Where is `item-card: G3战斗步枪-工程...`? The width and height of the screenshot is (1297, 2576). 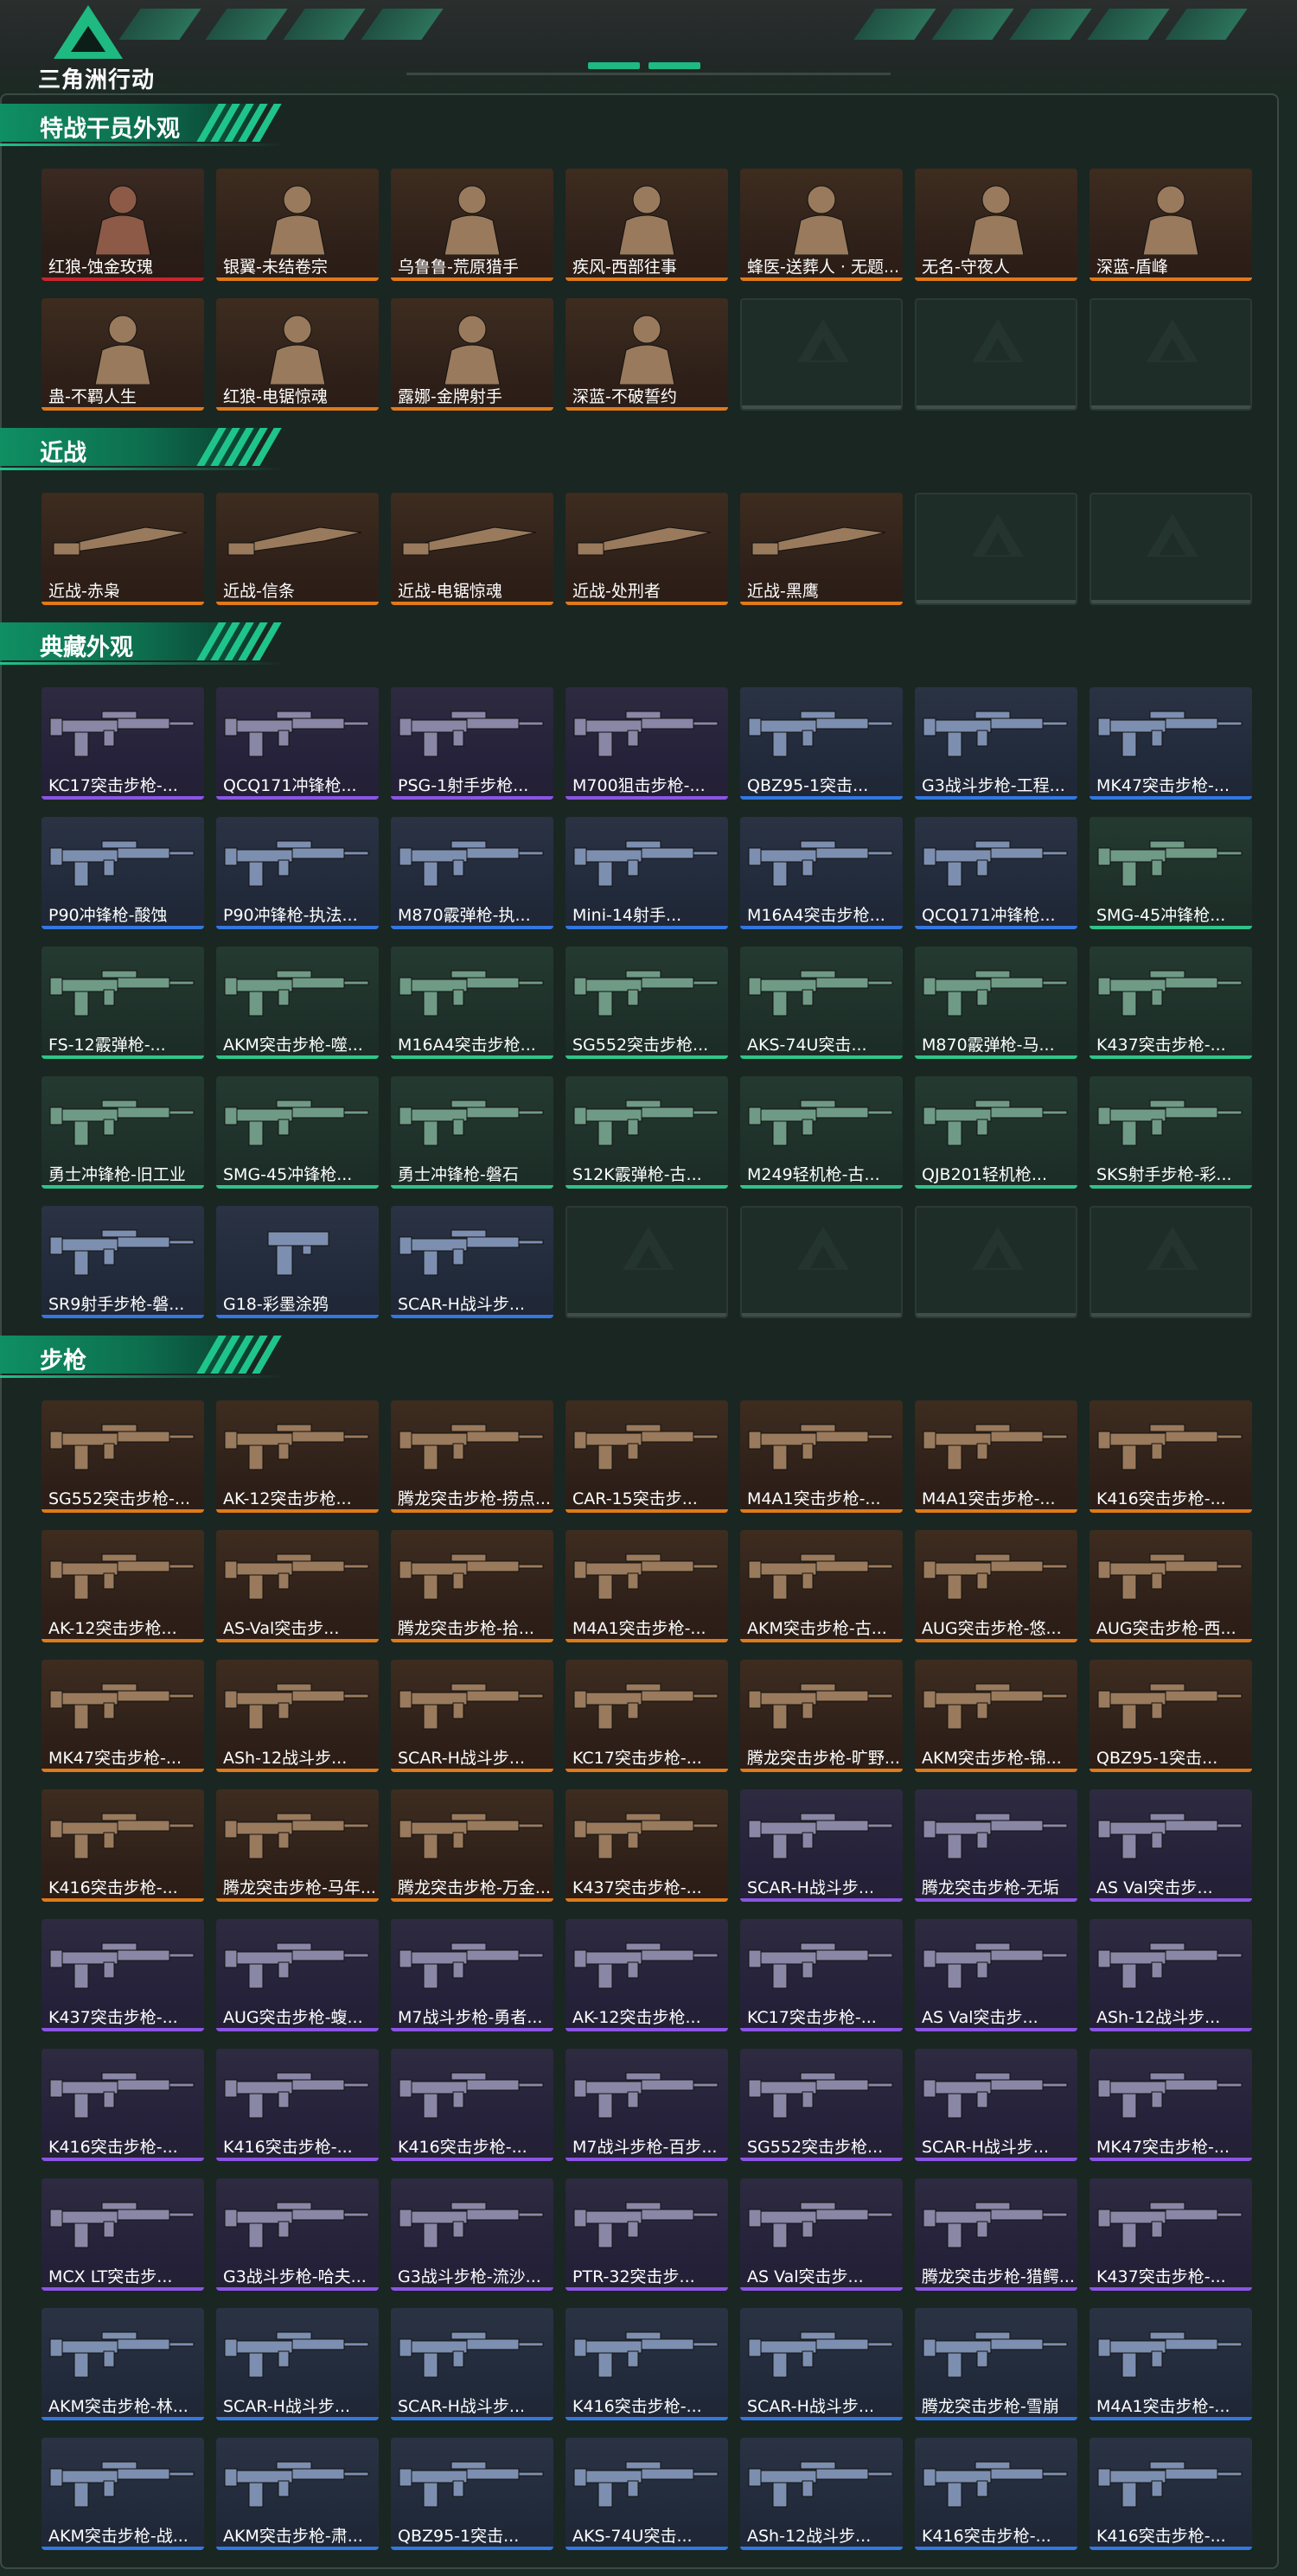
item-card: G3战斗步枪-工程... is located at coordinates (996, 743).